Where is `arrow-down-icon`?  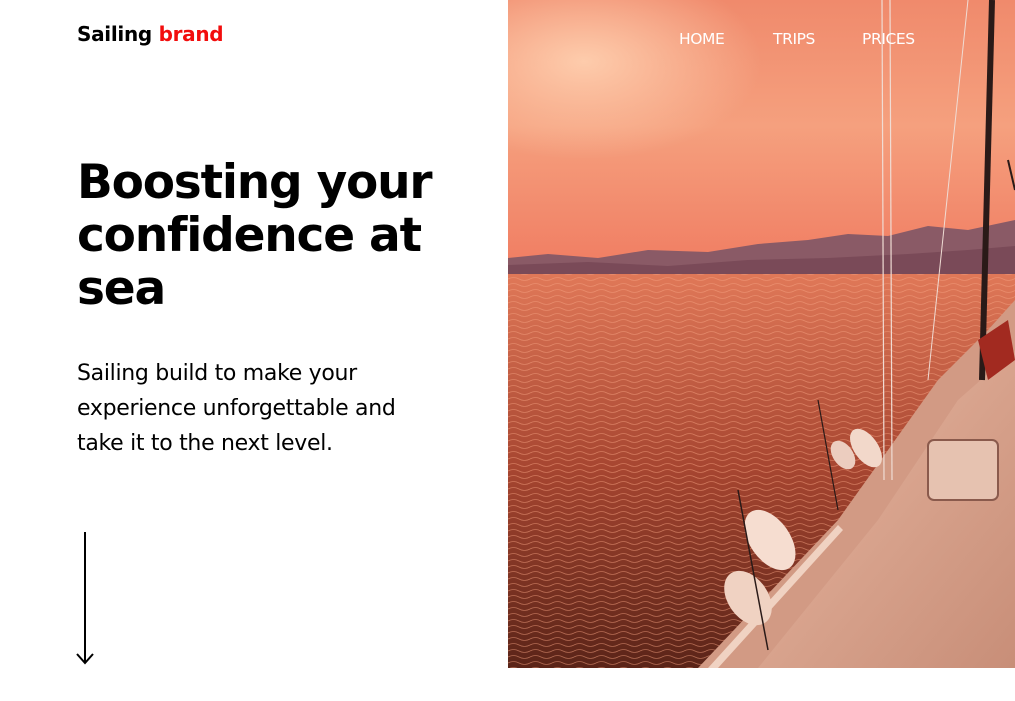 arrow-down-icon is located at coordinates (85, 601).